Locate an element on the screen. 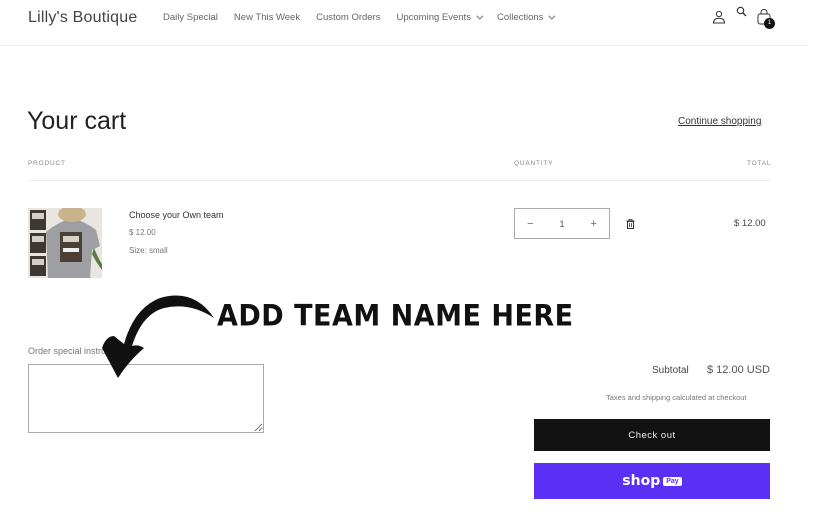  nav-label: Collections is located at coordinates (520, 17).